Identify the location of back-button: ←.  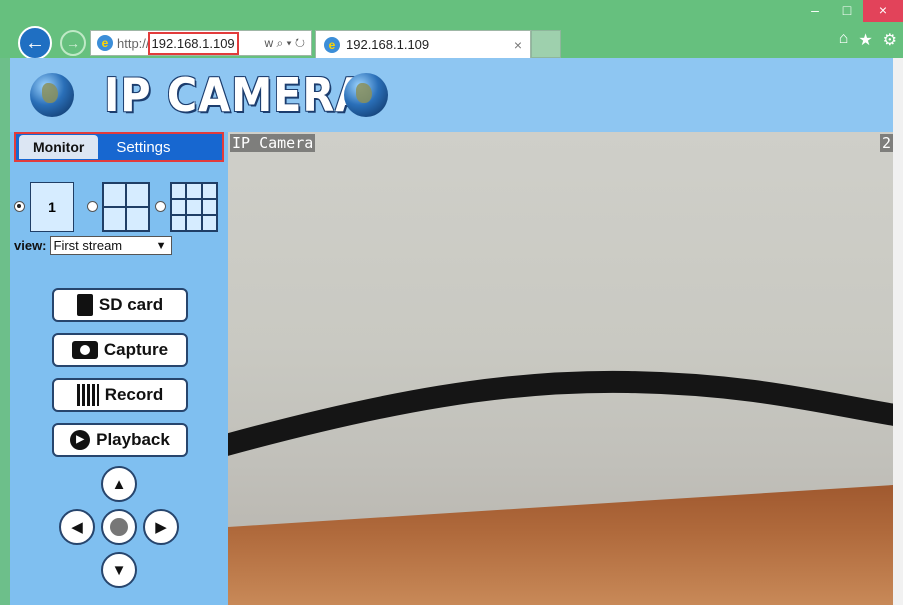
(35, 43).